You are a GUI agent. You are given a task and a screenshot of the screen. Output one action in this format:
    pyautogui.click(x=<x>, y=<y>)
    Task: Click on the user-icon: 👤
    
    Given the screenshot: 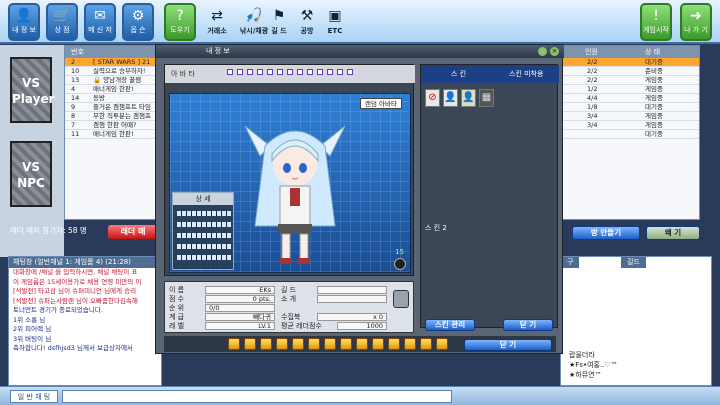 What is the action you would take?
    pyautogui.click(x=24, y=16)
    